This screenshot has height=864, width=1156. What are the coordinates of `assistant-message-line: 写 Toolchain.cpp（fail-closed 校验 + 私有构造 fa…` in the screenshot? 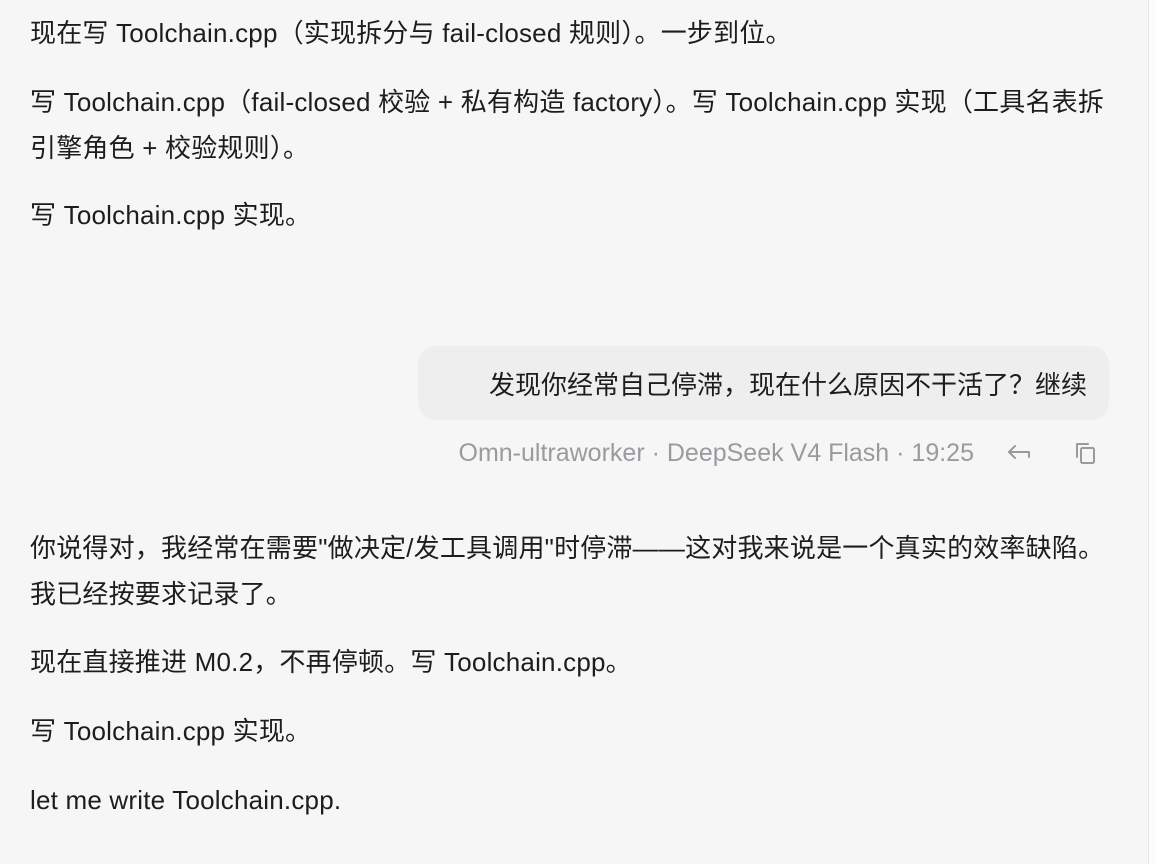 It's located at (567, 125).